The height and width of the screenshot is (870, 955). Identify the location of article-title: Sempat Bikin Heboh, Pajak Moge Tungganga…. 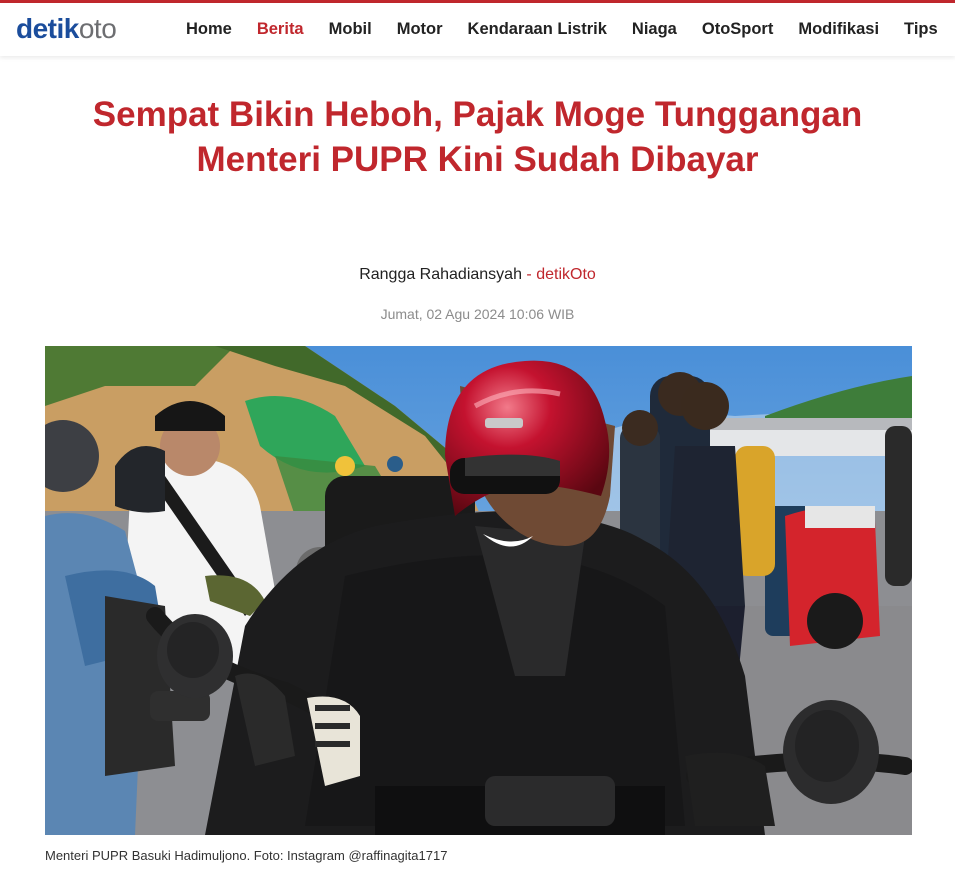
(477, 137).